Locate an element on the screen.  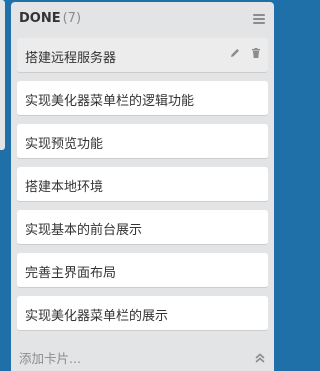
card: 实现预览功能 is located at coordinates (142, 141).